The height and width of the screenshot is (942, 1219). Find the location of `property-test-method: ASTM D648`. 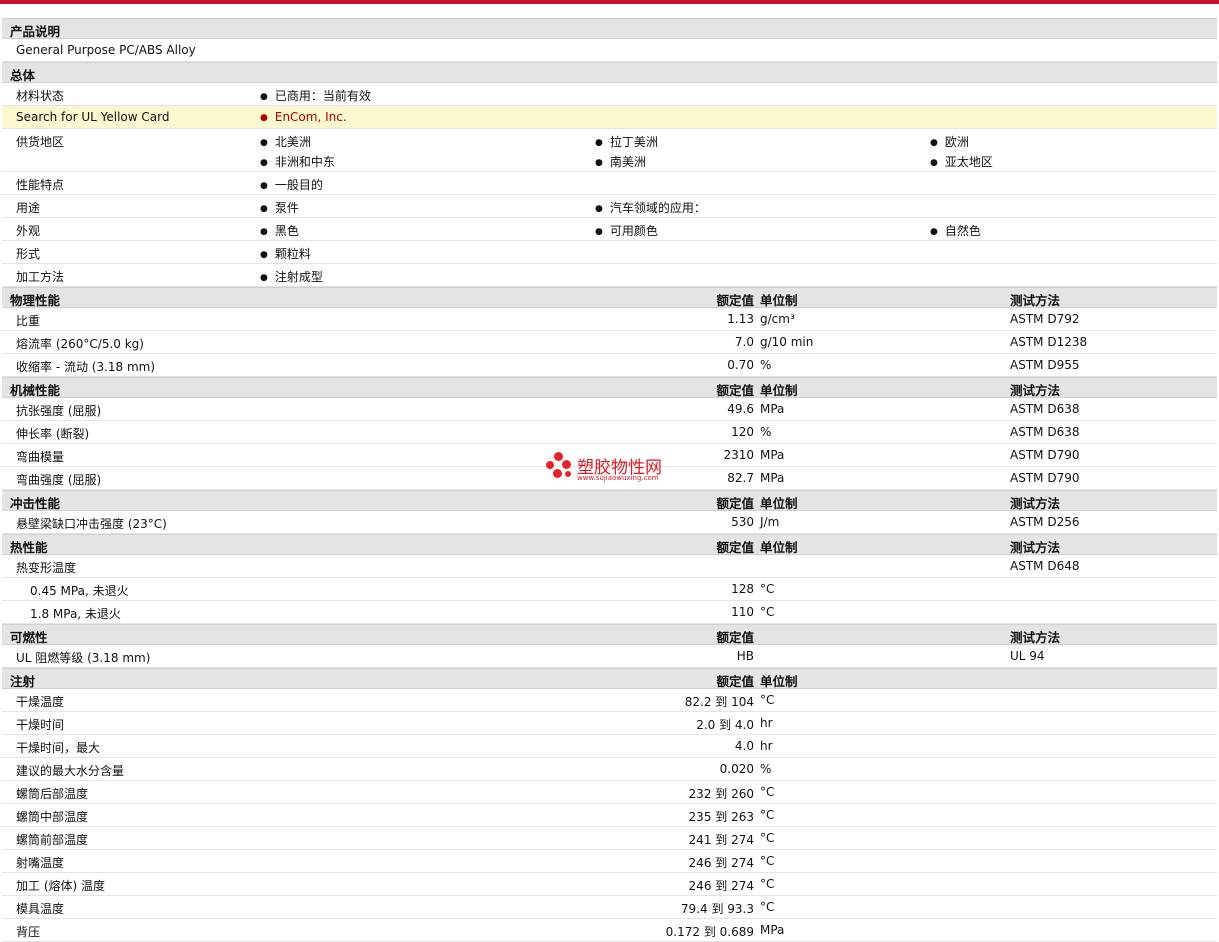

property-test-method: ASTM D648 is located at coordinates (1045, 566).